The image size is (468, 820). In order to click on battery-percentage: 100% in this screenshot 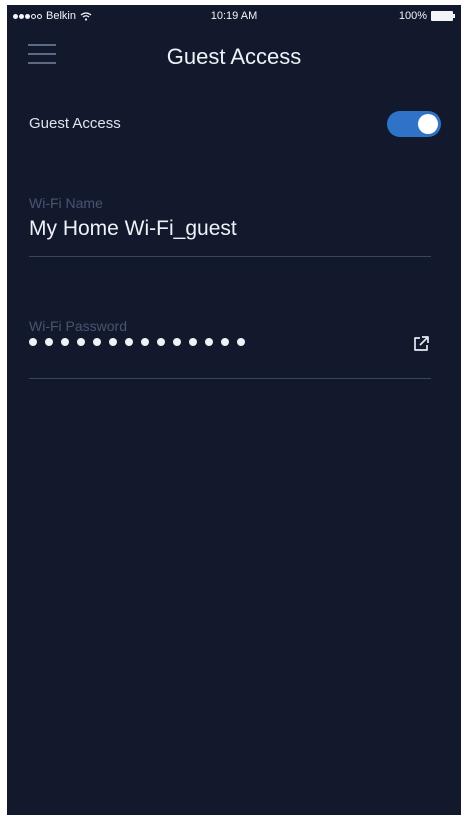, I will do `click(412, 16)`.